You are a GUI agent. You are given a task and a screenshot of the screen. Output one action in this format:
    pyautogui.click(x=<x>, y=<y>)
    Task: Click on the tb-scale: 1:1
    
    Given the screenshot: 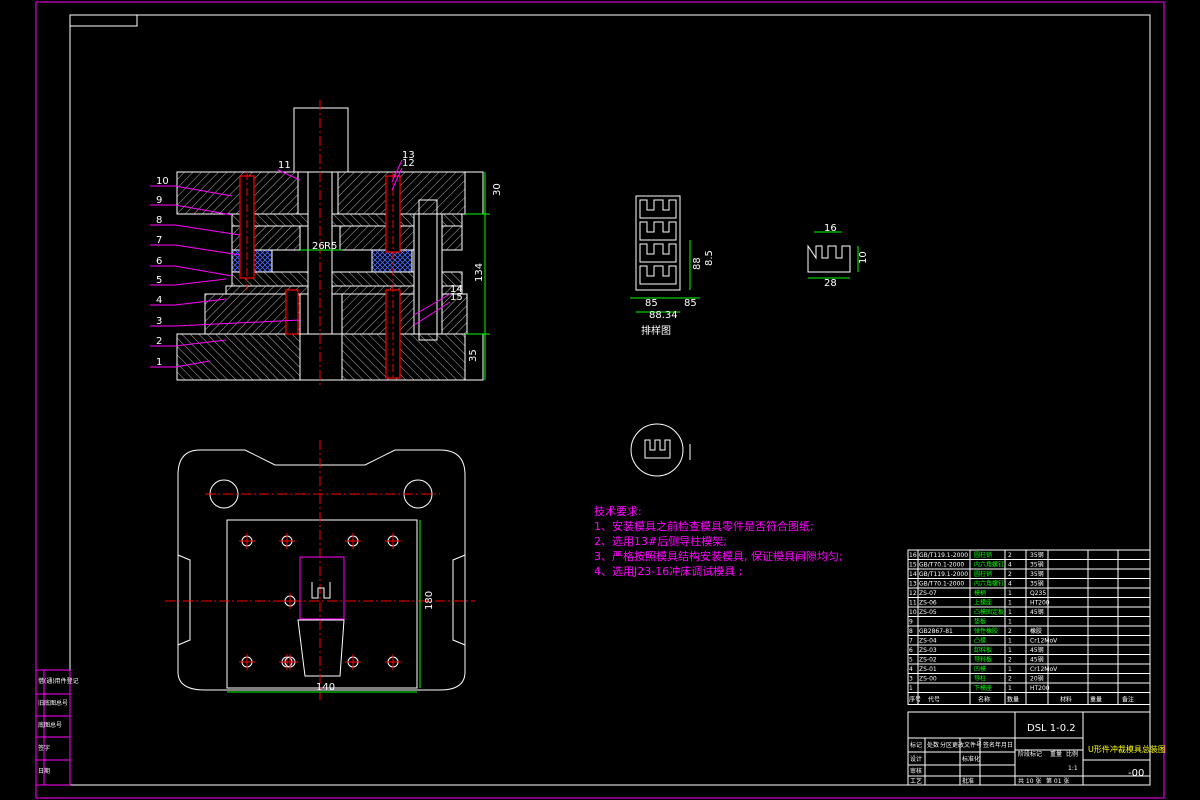 What is the action you would take?
    pyautogui.click(x=1073, y=768)
    